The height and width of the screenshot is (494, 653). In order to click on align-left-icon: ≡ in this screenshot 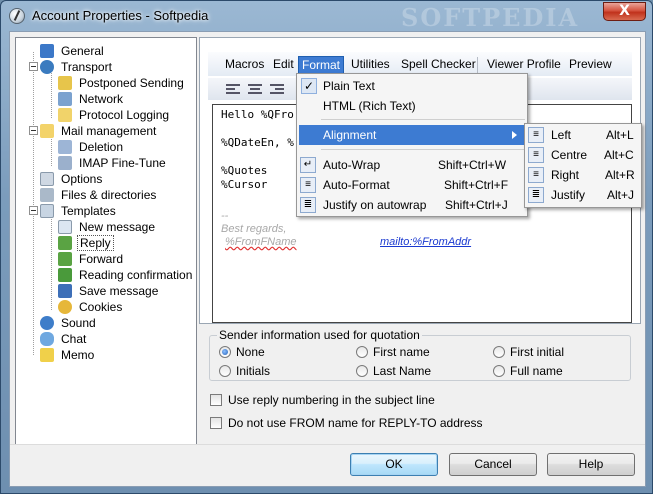, I will do `click(536, 135)`.